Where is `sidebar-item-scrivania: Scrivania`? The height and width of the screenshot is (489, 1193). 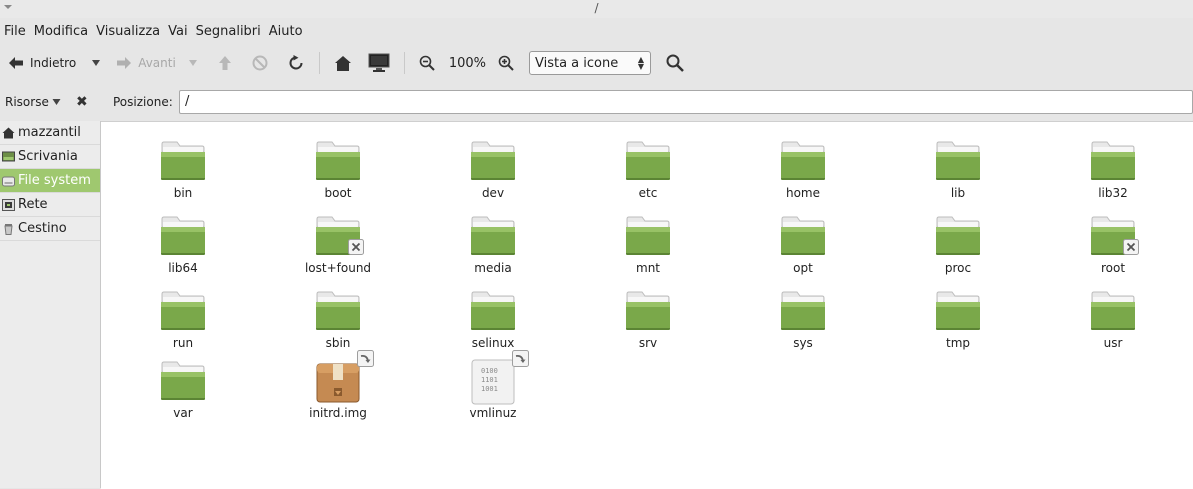 sidebar-item-scrivania: Scrivania is located at coordinates (50, 157).